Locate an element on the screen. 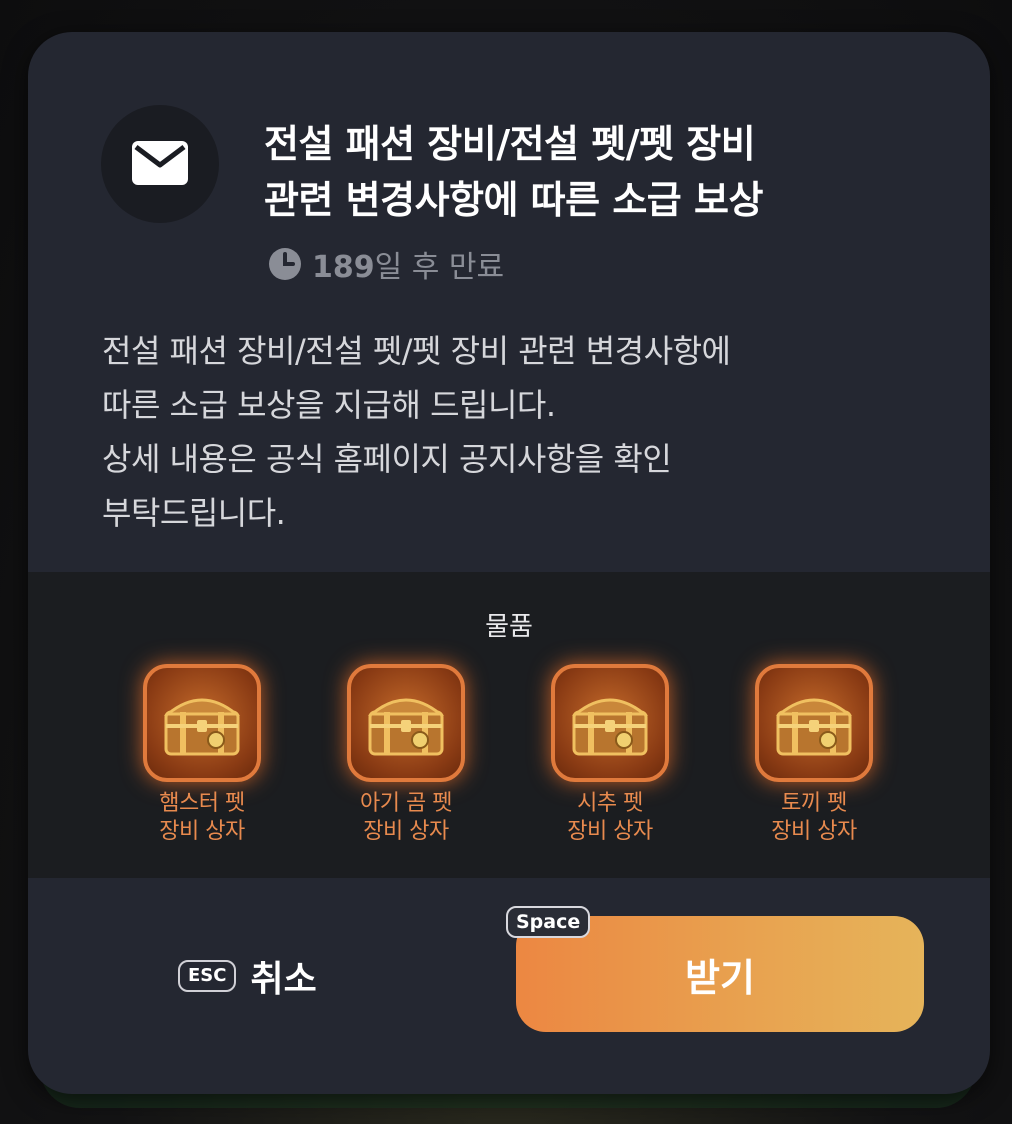  reward-item: 햄스터 펫 장비 상자 is located at coordinates (202, 755).